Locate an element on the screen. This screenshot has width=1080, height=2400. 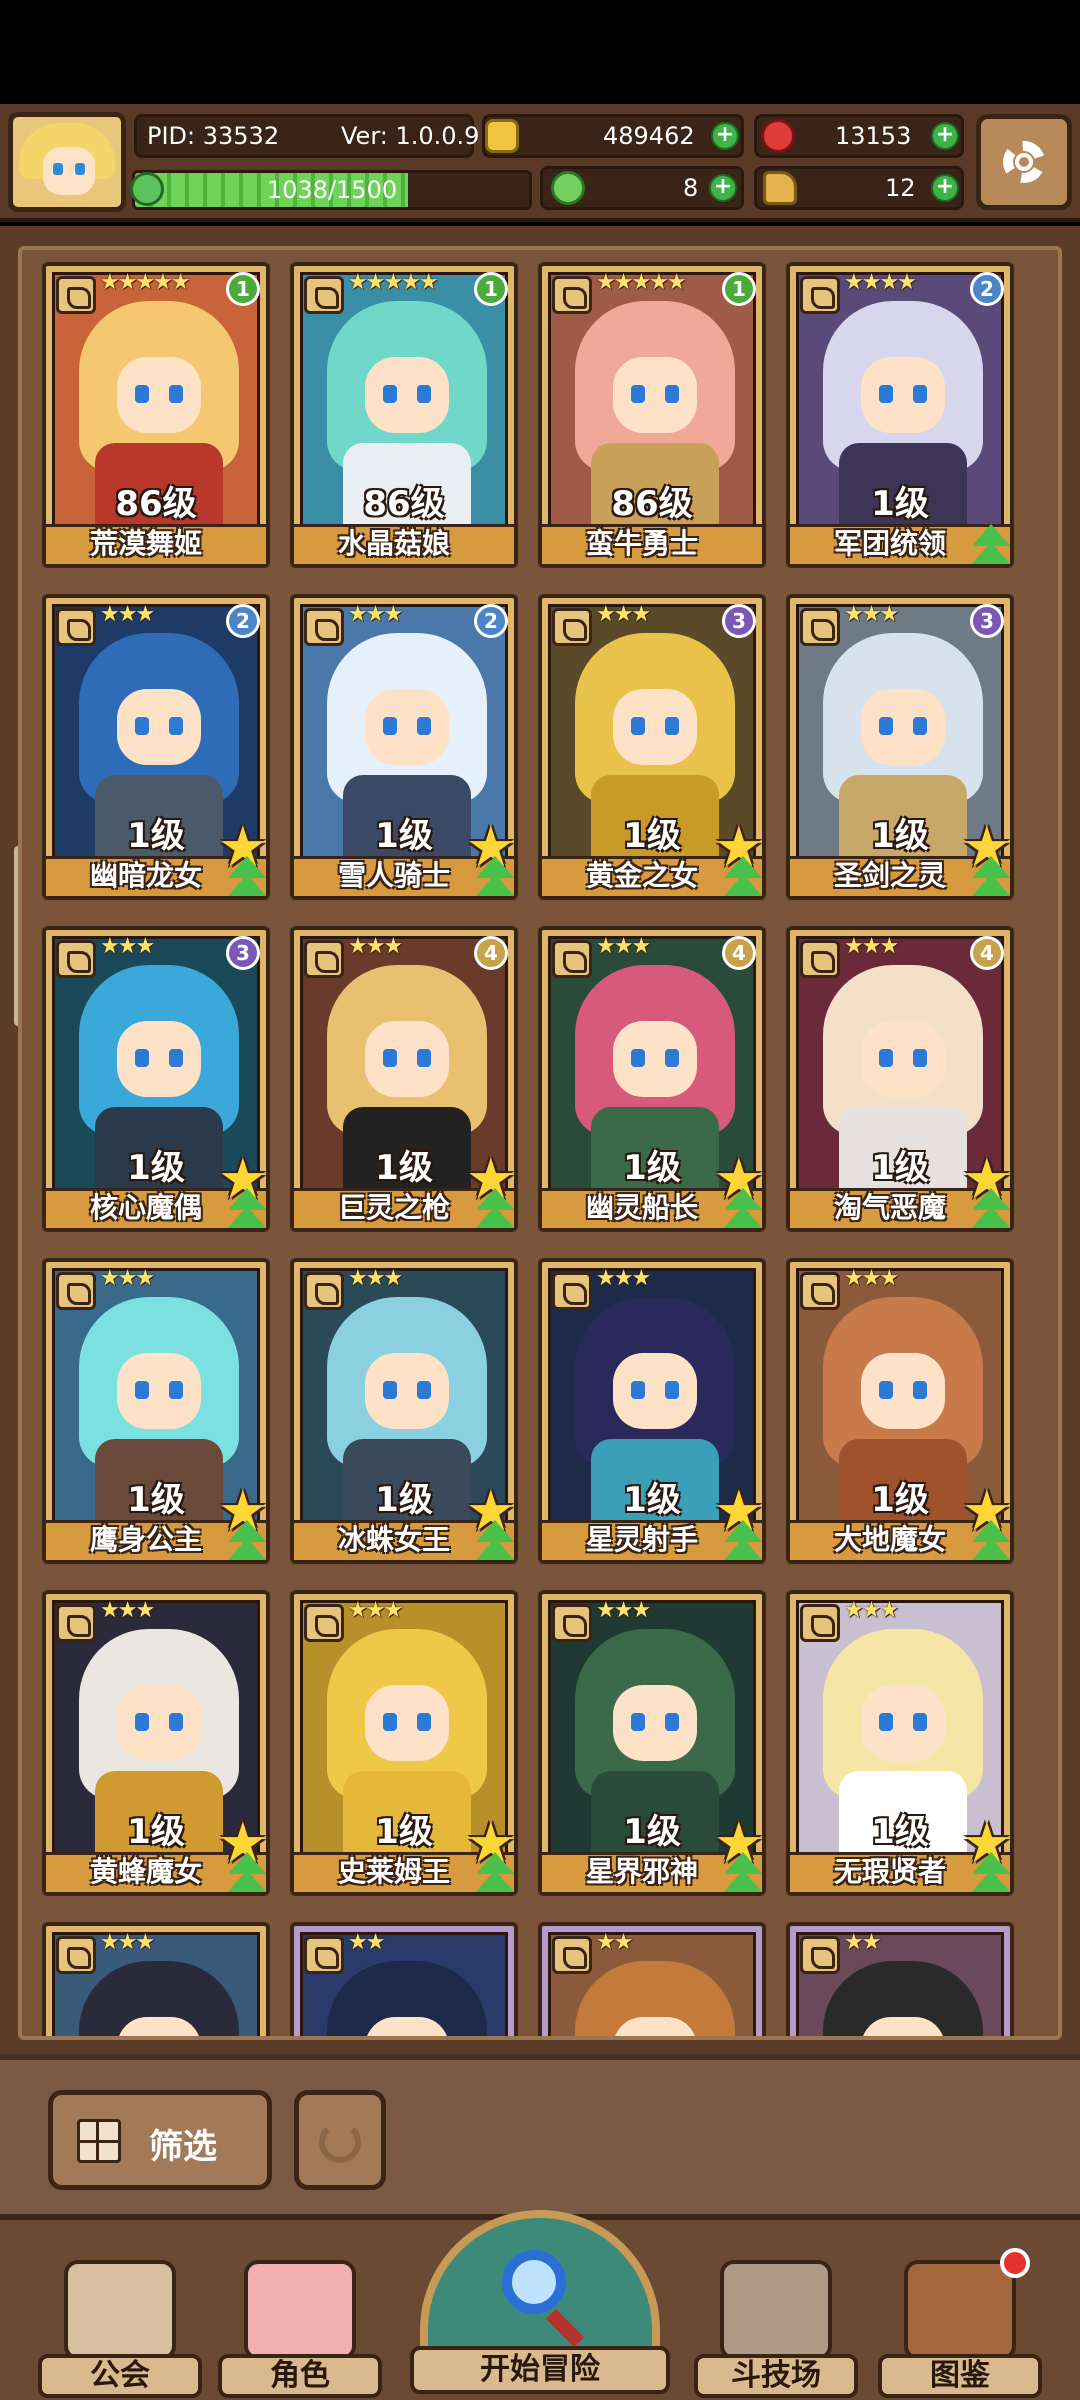
hero-name: 黄金之女 is located at coordinates (641, 875).